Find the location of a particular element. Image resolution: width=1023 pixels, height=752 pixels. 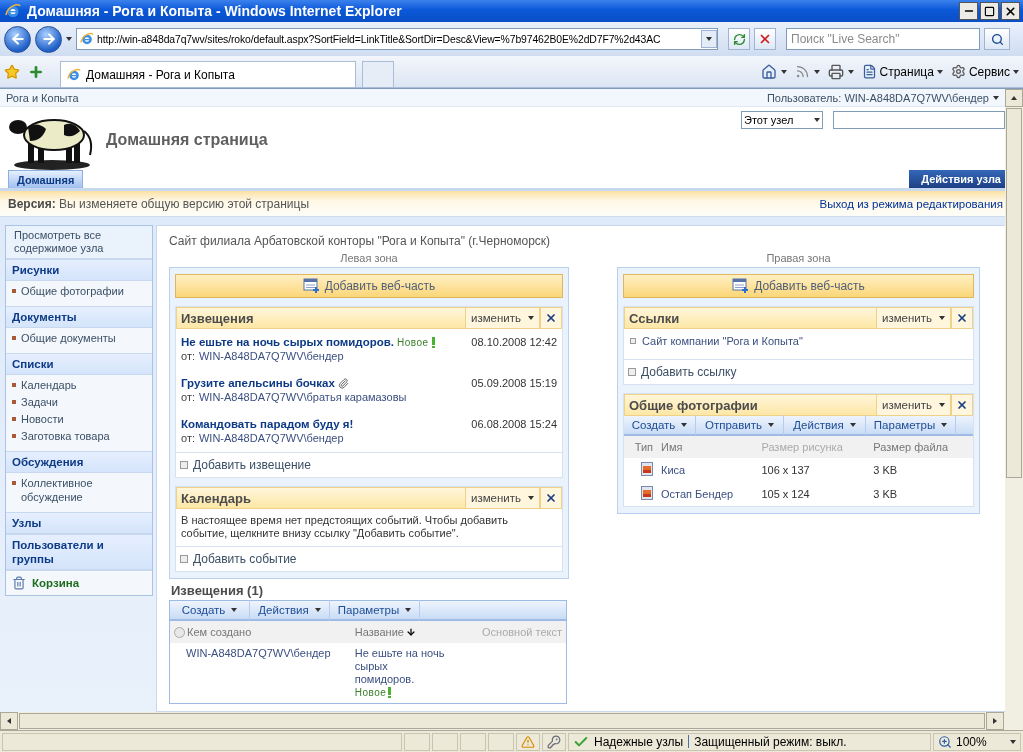

address-field: http://win-a848da7q7wv/sites/roko/default.aspx?SortField=LinkTitle&SortDir=Desc&View=%7b97462B0E%2dD7F7%2d43AC is located at coordinates (397, 39).